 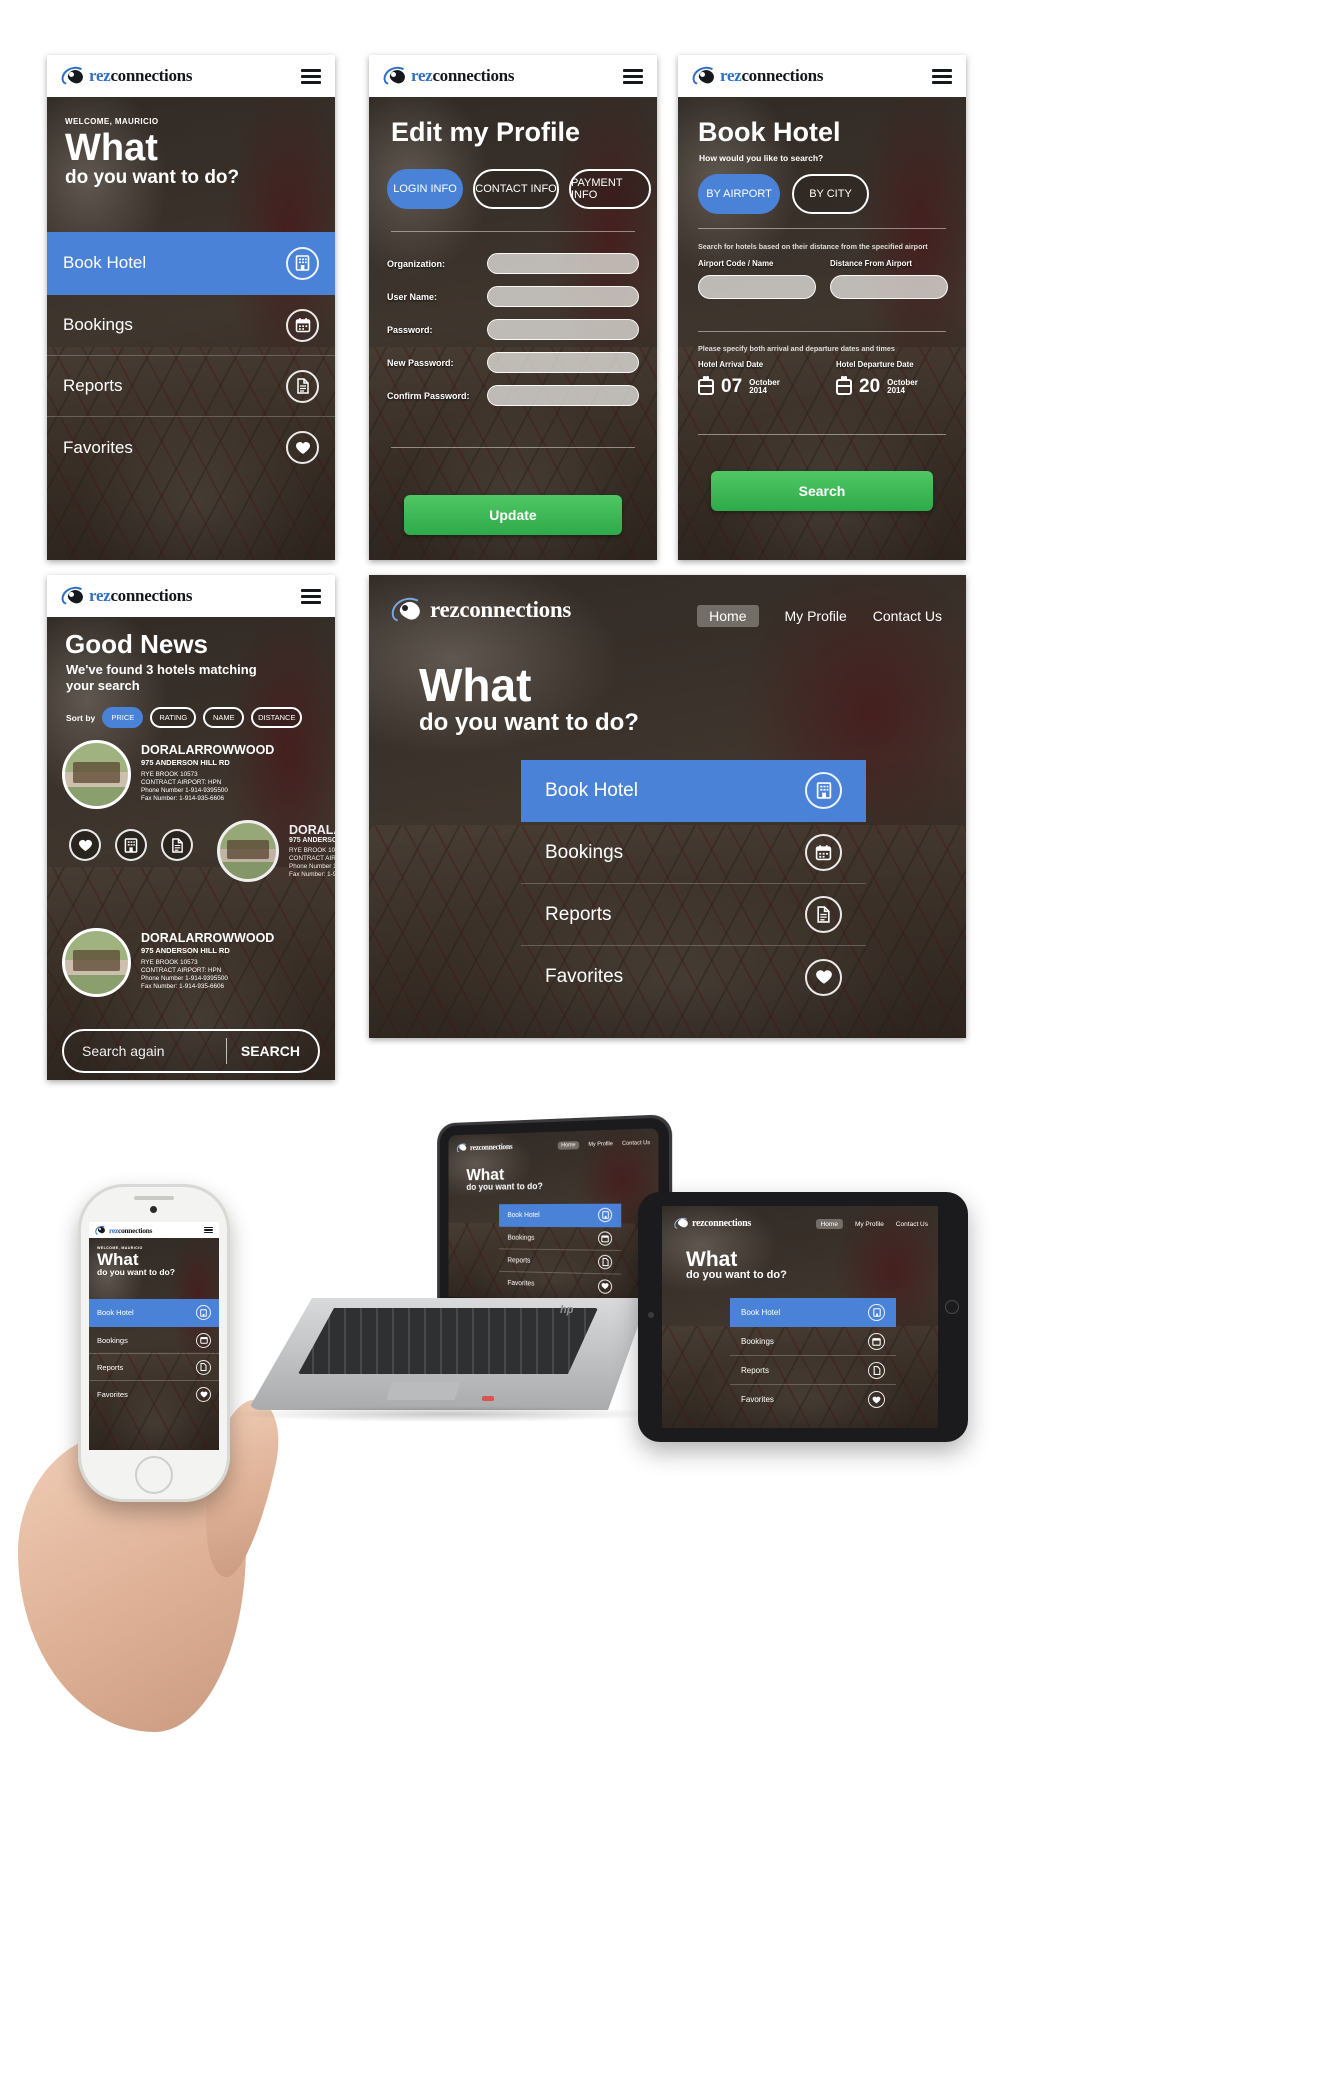 What do you see at coordinates (123, 1230) in the screenshot?
I see `brand-logo-phone: rezconnections` at bounding box center [123, 1230].